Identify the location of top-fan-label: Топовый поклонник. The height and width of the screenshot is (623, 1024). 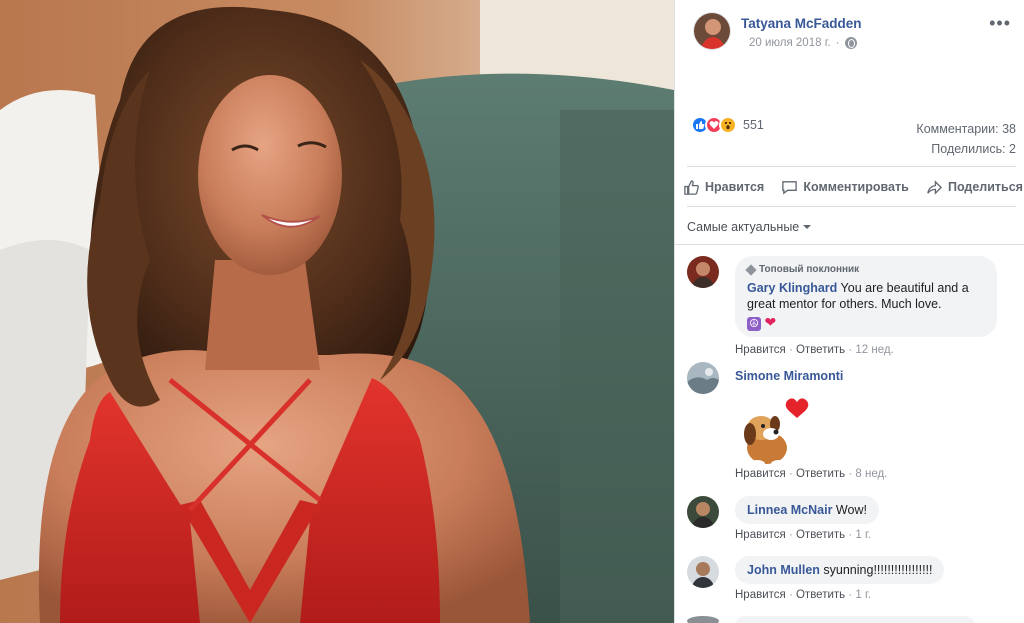
(809, 269).